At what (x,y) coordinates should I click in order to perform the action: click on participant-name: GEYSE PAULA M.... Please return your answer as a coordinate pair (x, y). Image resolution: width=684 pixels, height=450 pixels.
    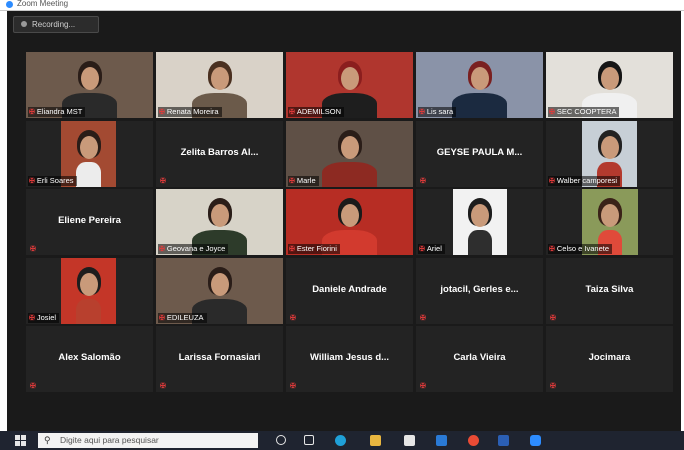
    Looking at the image, I should click on (479, 152).